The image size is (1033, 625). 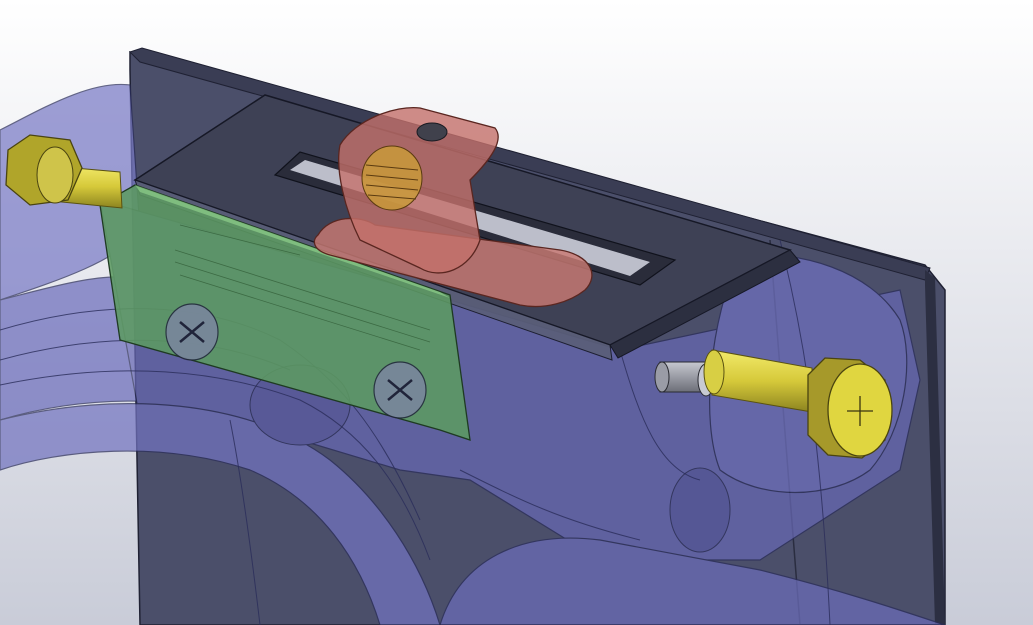 What do you see at coordinates (432, 132) in the screenshot?
I see `pivot-pin` at bounding box center [432, 132].